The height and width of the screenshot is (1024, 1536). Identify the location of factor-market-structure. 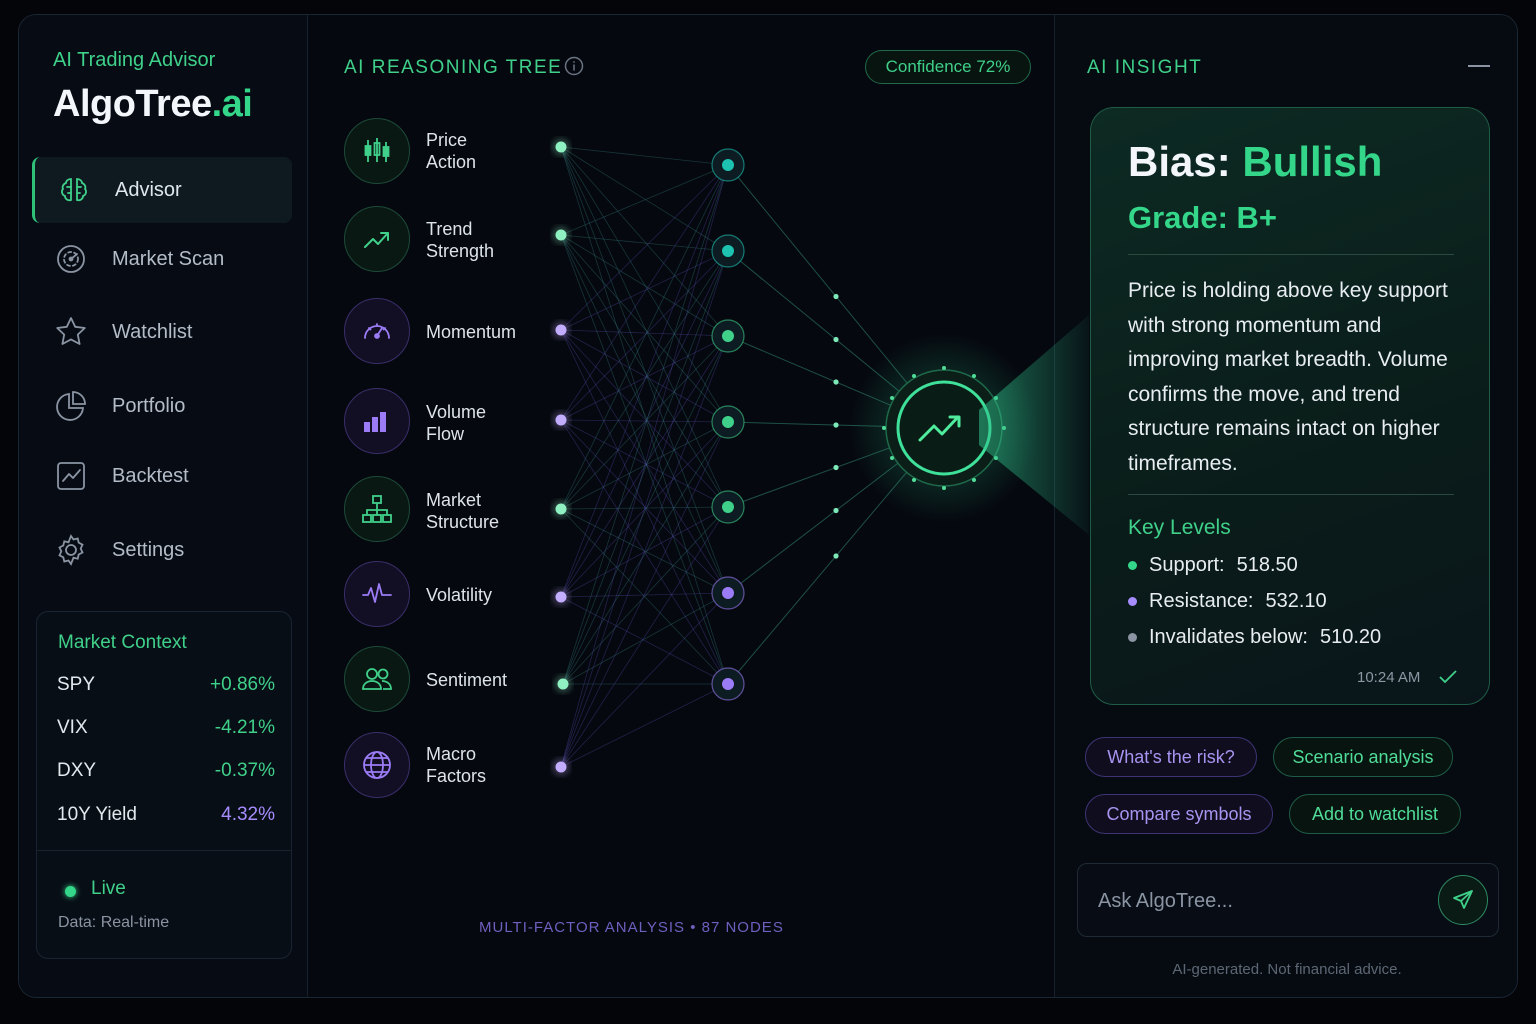
(377, 509).